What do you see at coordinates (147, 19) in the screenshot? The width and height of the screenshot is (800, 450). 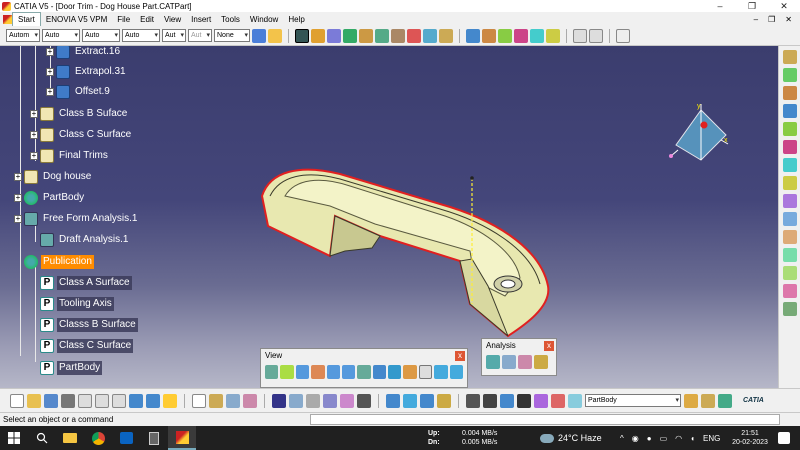 I see `menu-edit: Edit` at bounding box center [147, 19].